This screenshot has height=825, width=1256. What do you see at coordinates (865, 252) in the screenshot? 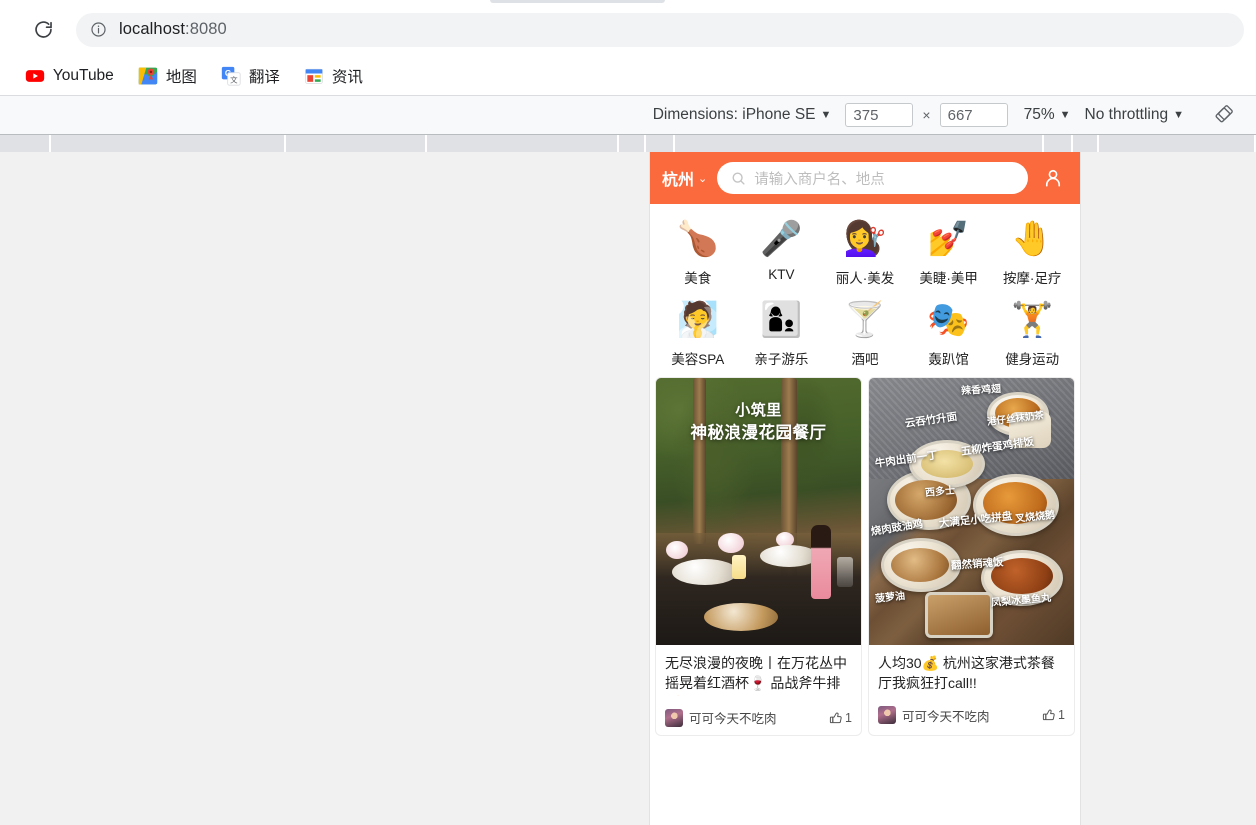
I see `category-item-liren-meifa: 💇‍♀️ 丽人·美发` at bounding box center [865, 252].